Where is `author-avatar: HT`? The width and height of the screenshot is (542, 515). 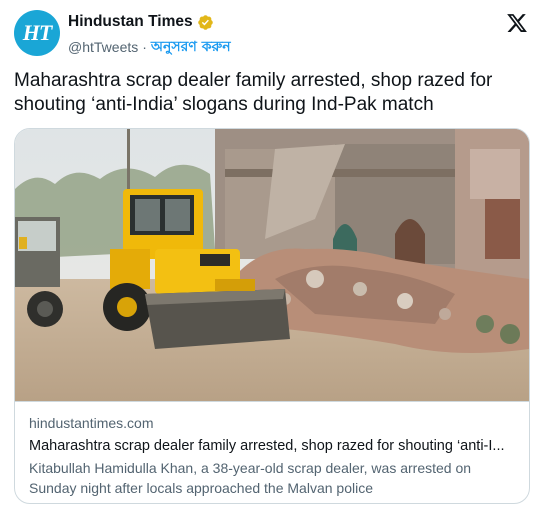
author-avatar: HT is located at coordinates (37, 33).